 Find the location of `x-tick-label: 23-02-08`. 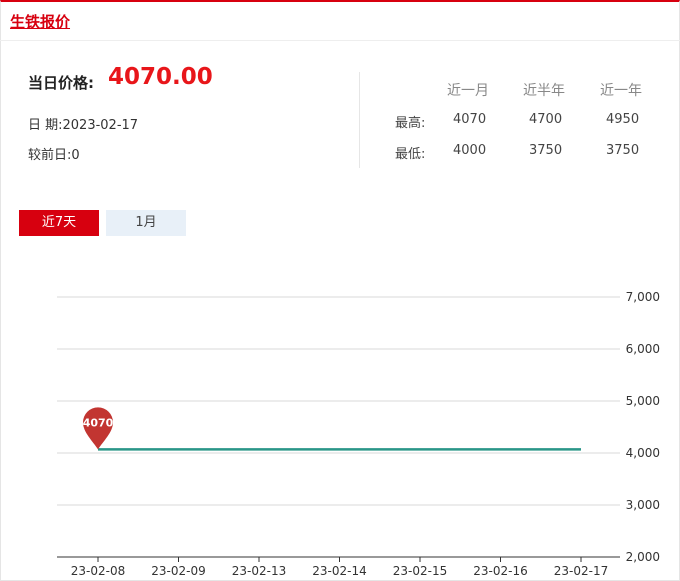

x-tick-label: 23-02-08 is located at coordinates (98, 571).